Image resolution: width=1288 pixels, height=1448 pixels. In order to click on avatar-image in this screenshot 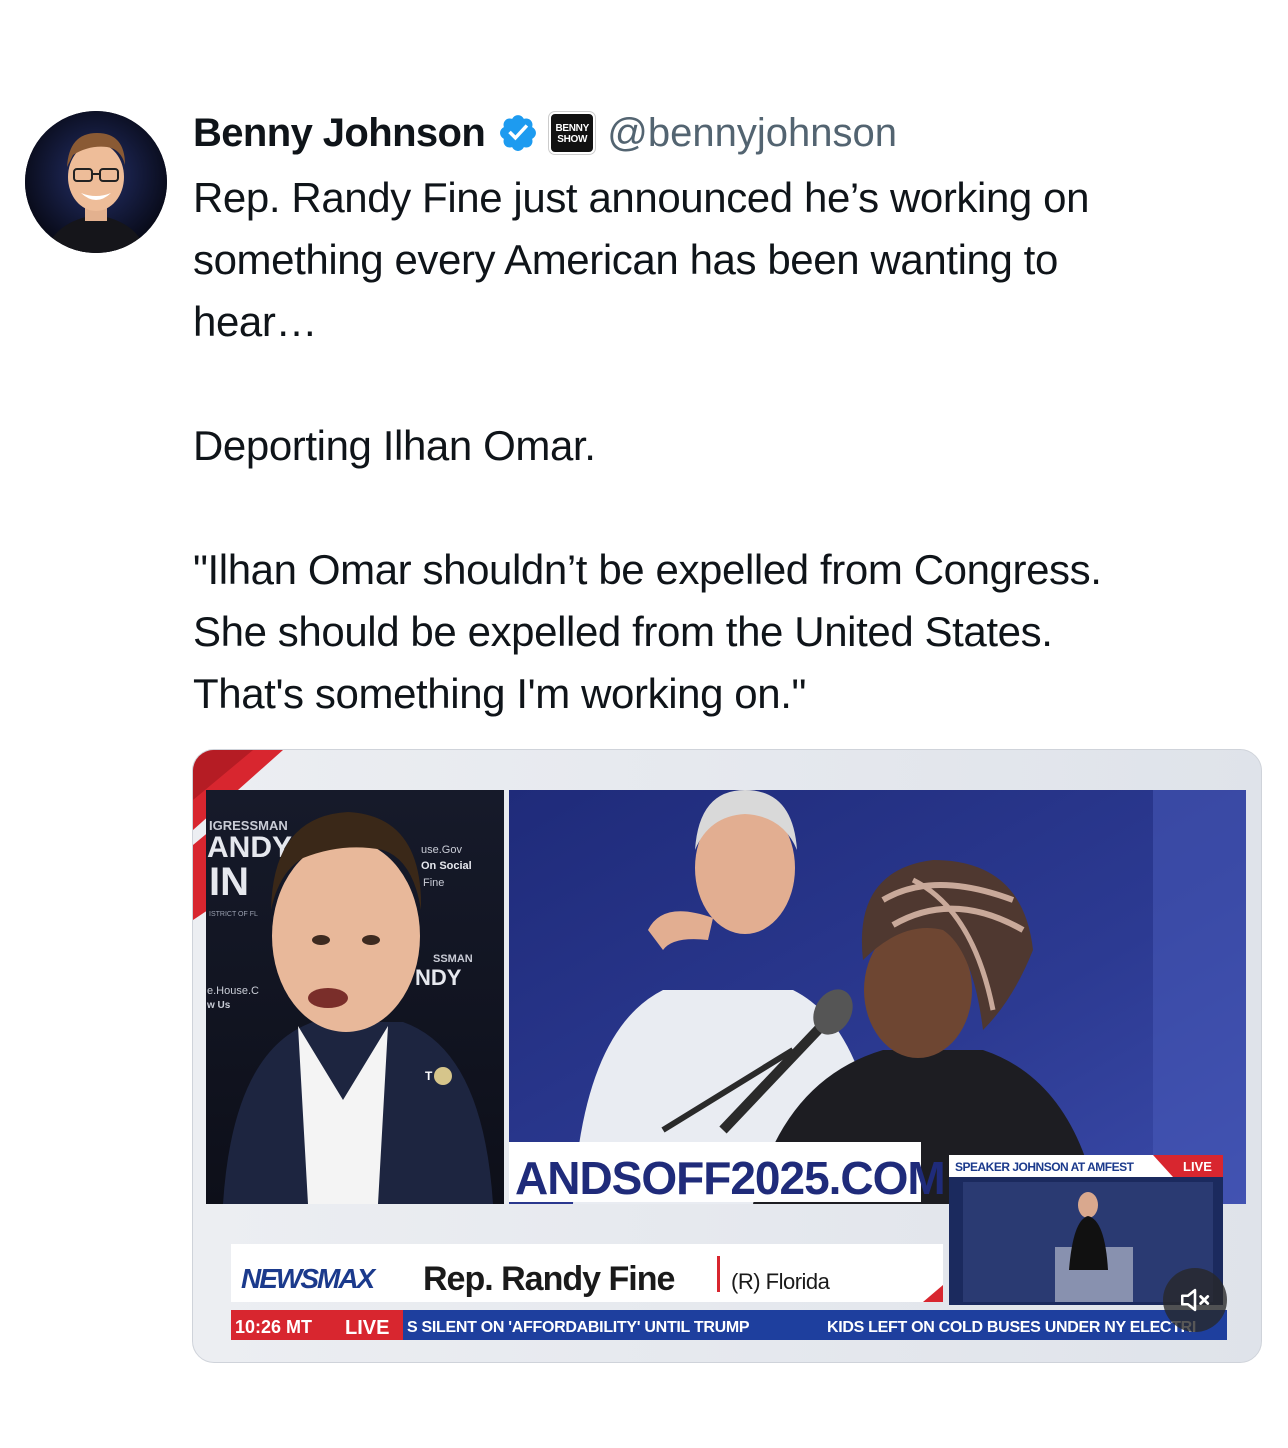, I will do `click(96, 182)`.